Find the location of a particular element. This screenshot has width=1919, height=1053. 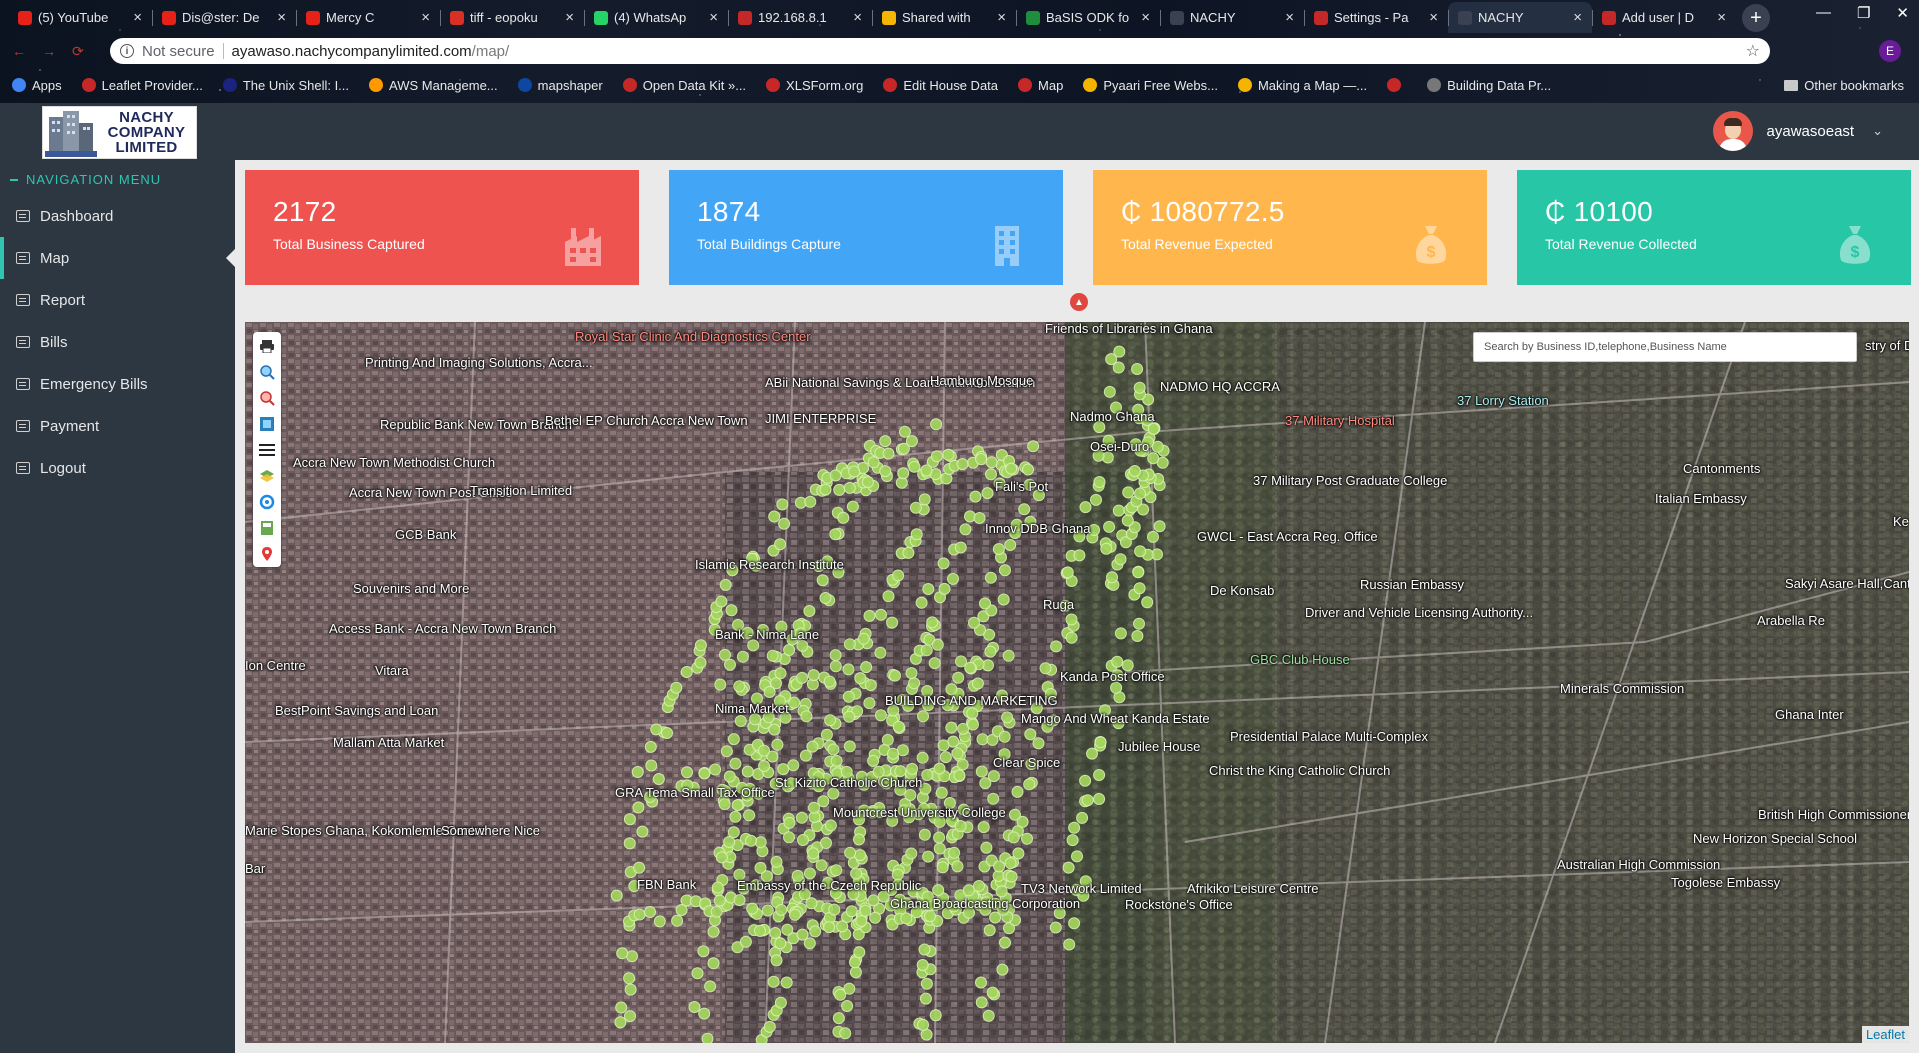

map-place-label: BUILDING AND MARKETING is located at coordinates (971, 701).